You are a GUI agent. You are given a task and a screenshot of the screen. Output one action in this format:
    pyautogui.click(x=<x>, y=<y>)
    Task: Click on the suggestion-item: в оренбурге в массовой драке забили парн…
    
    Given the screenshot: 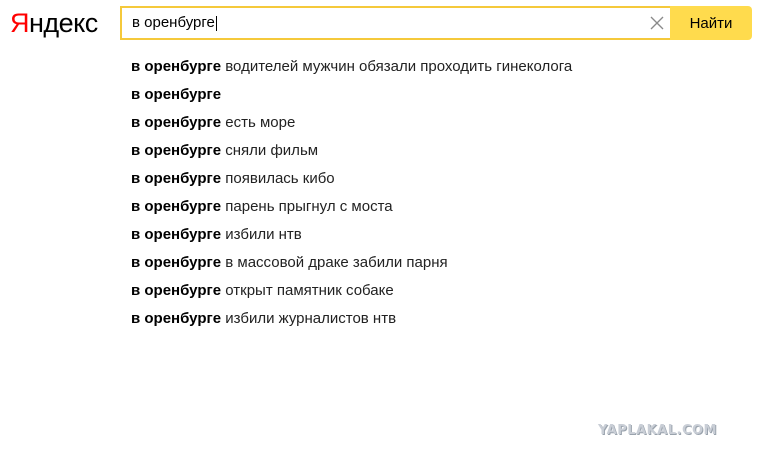 What is the action you would take?
    pyautogui.click(x=351, y=266)
    